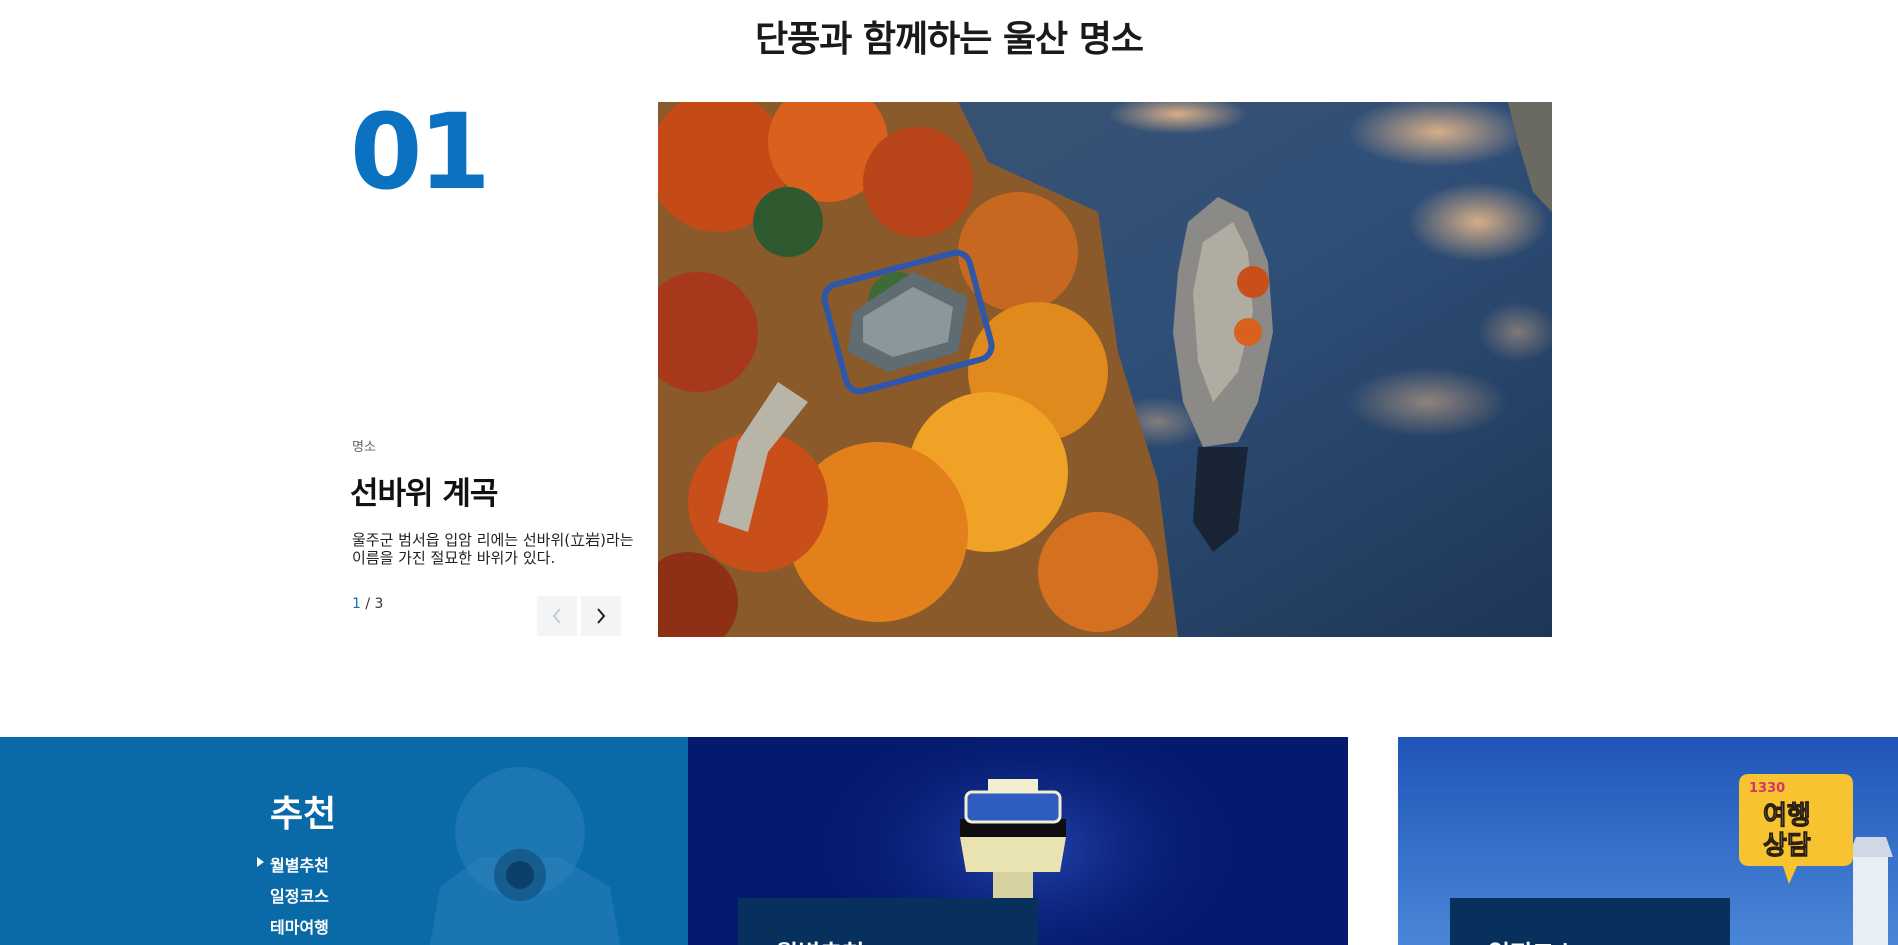  Describe the element at coordinates (1787, 846) in the screenshot. I see `chat-line2: 상담` at that location.